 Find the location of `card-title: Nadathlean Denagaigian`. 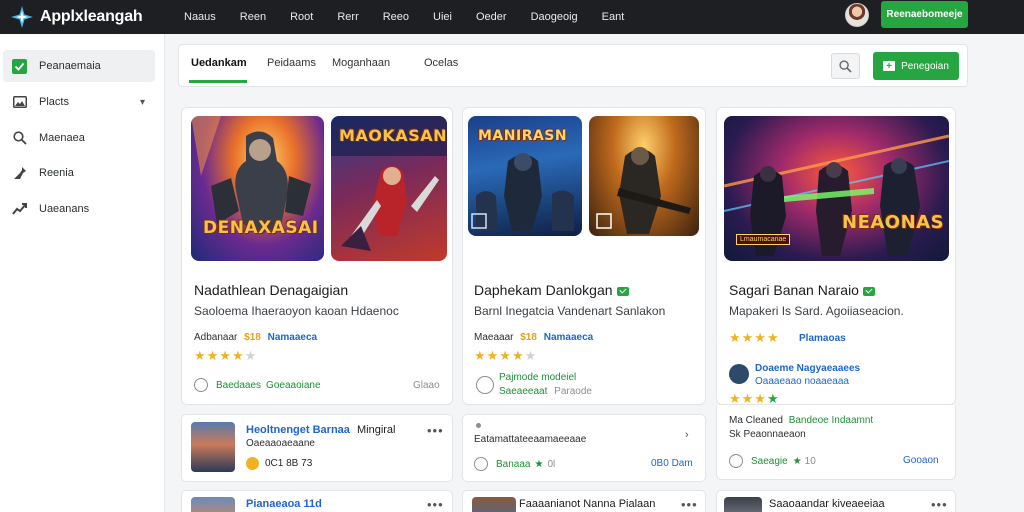

card-title: Nadathlean Denagaigian is located at coordinates (271, 290).